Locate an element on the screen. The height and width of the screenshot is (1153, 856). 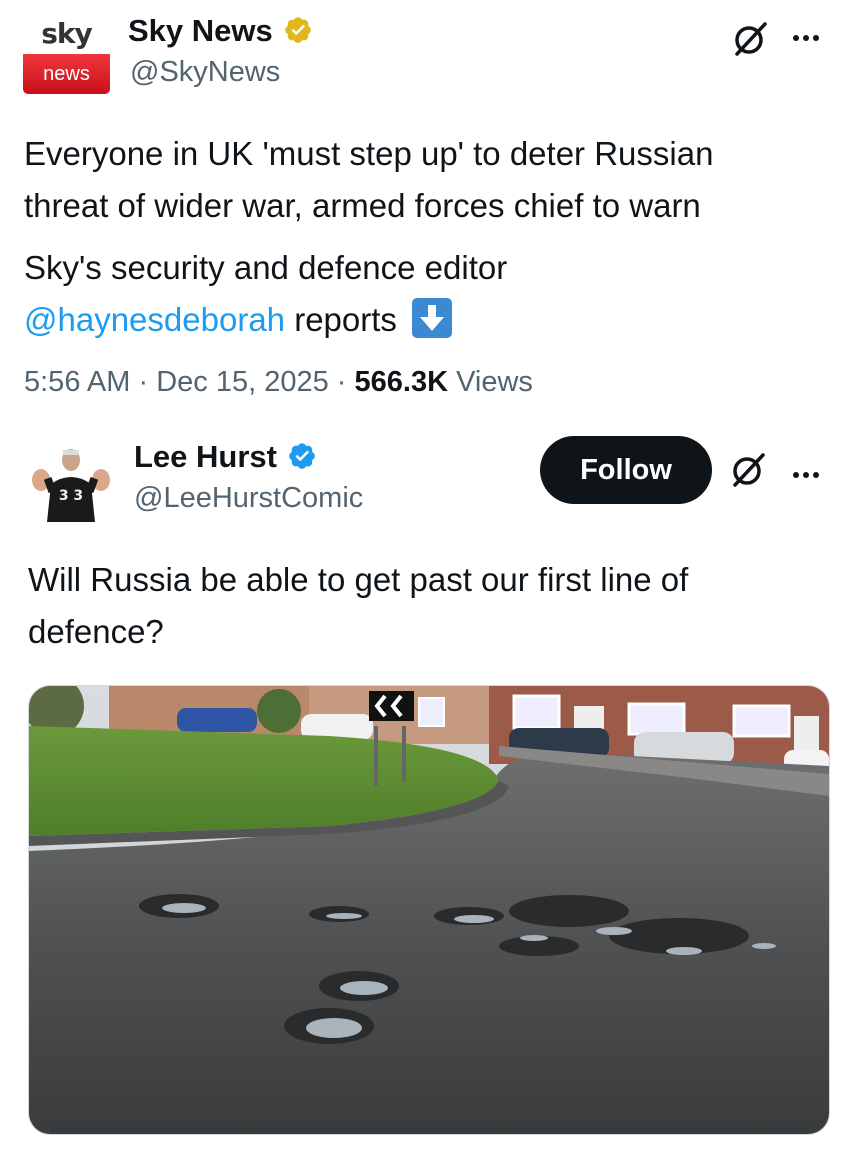
avatar-shirt-lettering: 3 3 is located at coordinates (71, 496).